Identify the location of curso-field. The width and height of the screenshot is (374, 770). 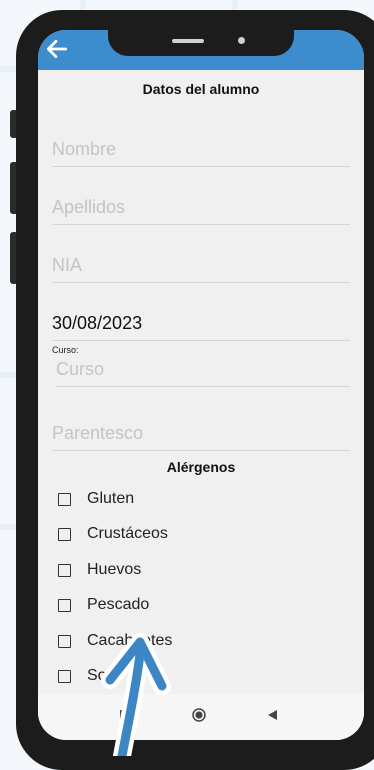
(203, 373).